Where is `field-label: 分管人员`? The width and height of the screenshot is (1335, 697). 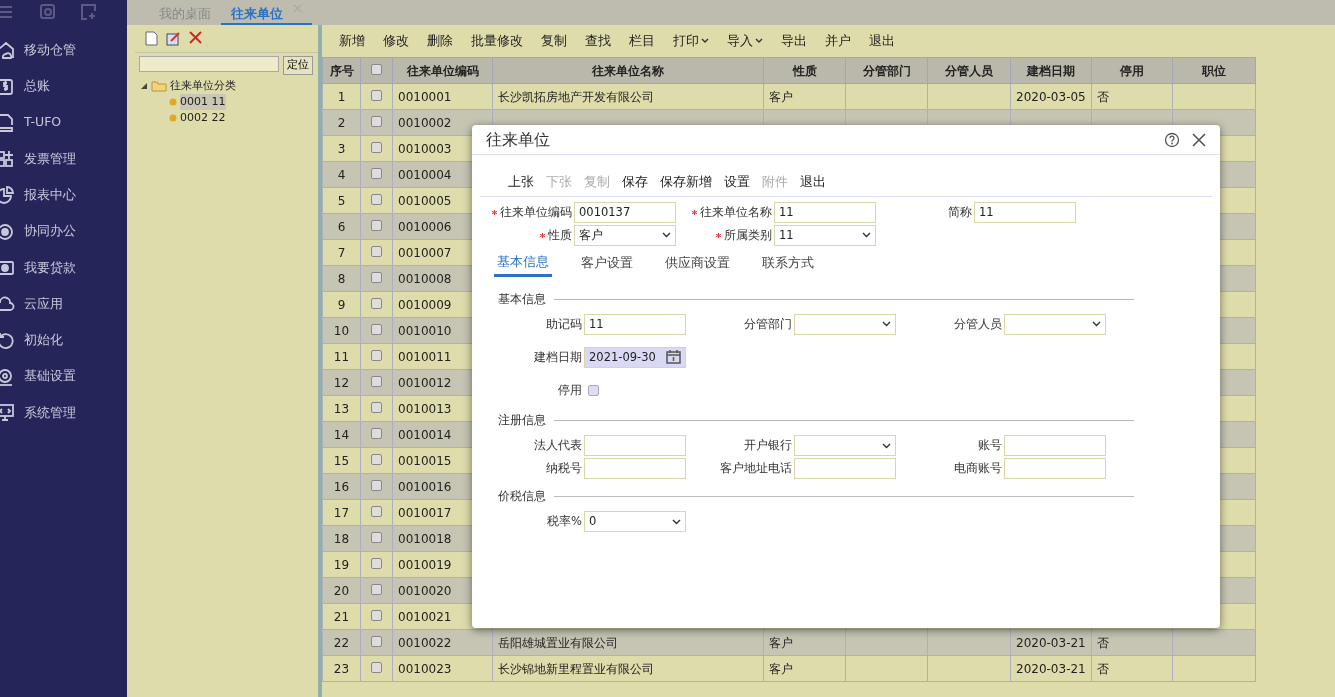 field-label: 分管人员 is located at coordinates (978, 324).